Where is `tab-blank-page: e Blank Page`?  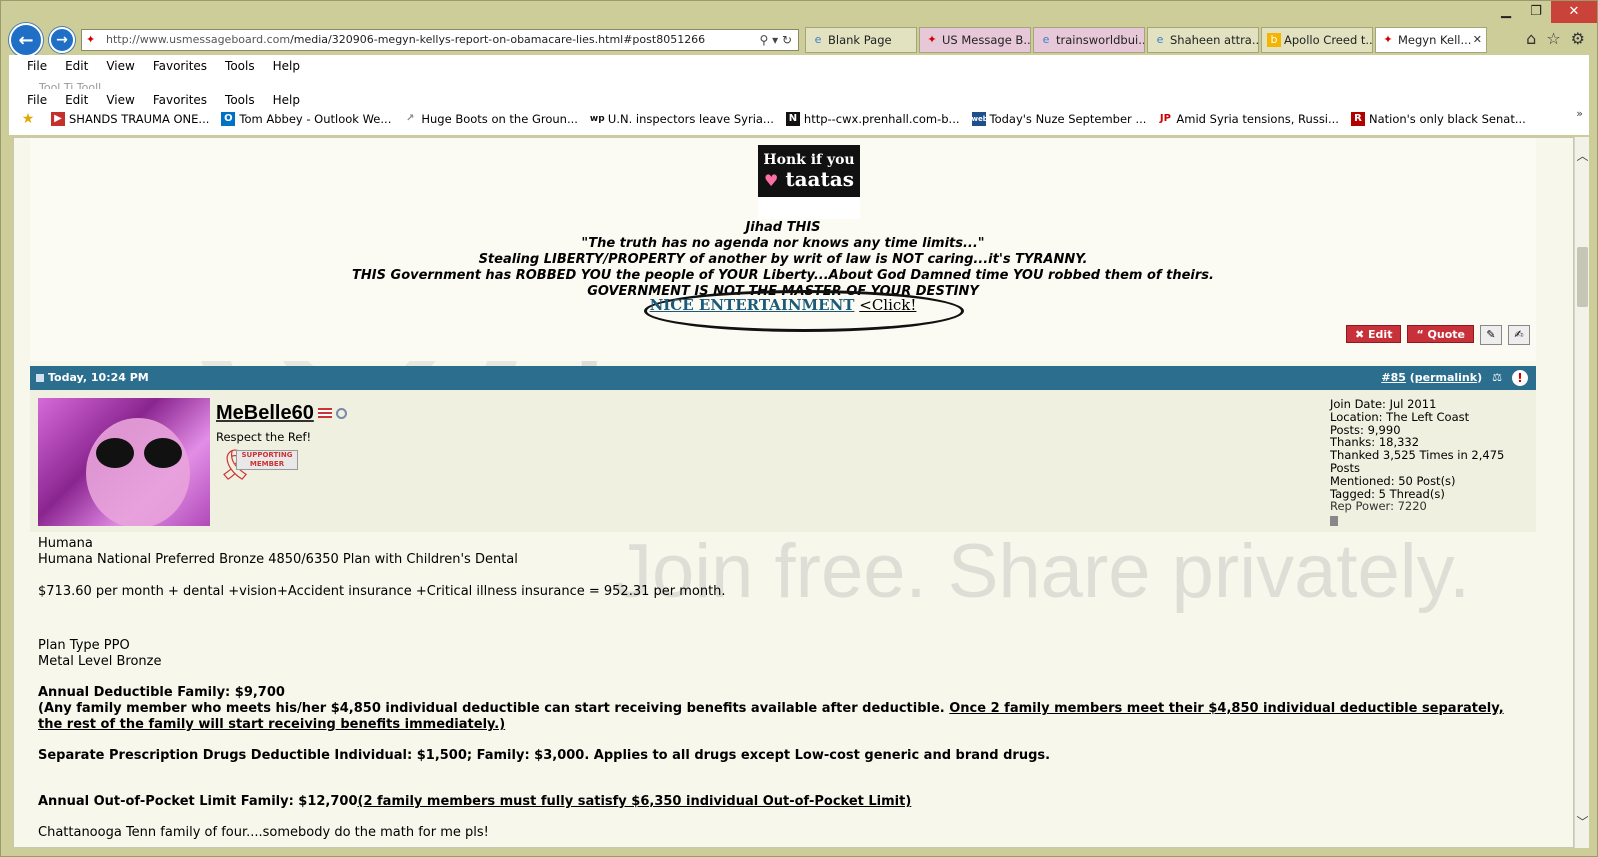 tab-blank-page: e Blank Page is located at coordinates (861, 40).